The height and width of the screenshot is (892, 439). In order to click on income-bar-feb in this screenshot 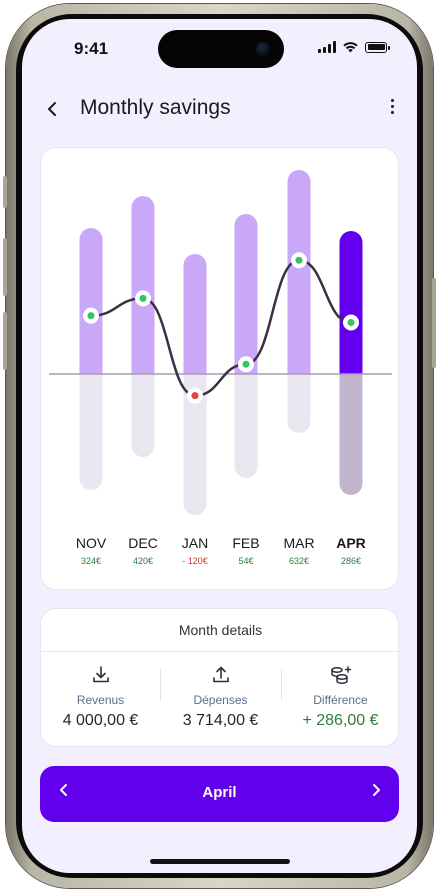, I will do `click(246, 294)`.